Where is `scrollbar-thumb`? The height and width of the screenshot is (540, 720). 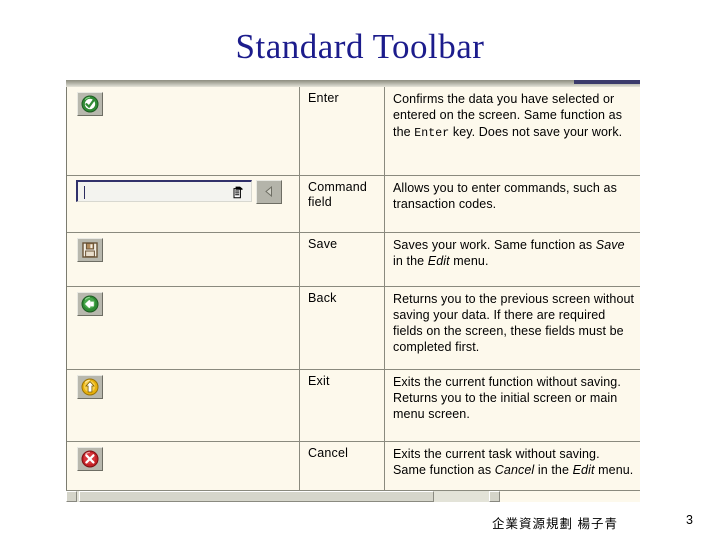 scrollbar-thumb is located at coordinates (256, 496).